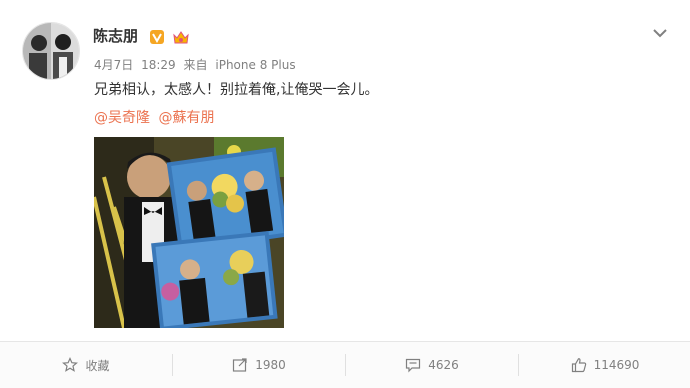 Image resolution: width=690 pixels, height=388 pixels. What do you see at coordinates (157, 37) in the screenshot?
I see `verified-v-icon` at bounding box center [157, 37].